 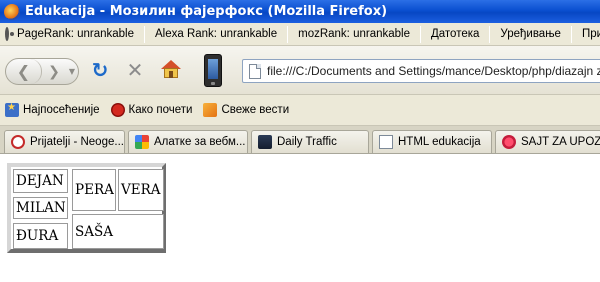 I want to click on reload-icon: ↻, so click(x=100, y=70).